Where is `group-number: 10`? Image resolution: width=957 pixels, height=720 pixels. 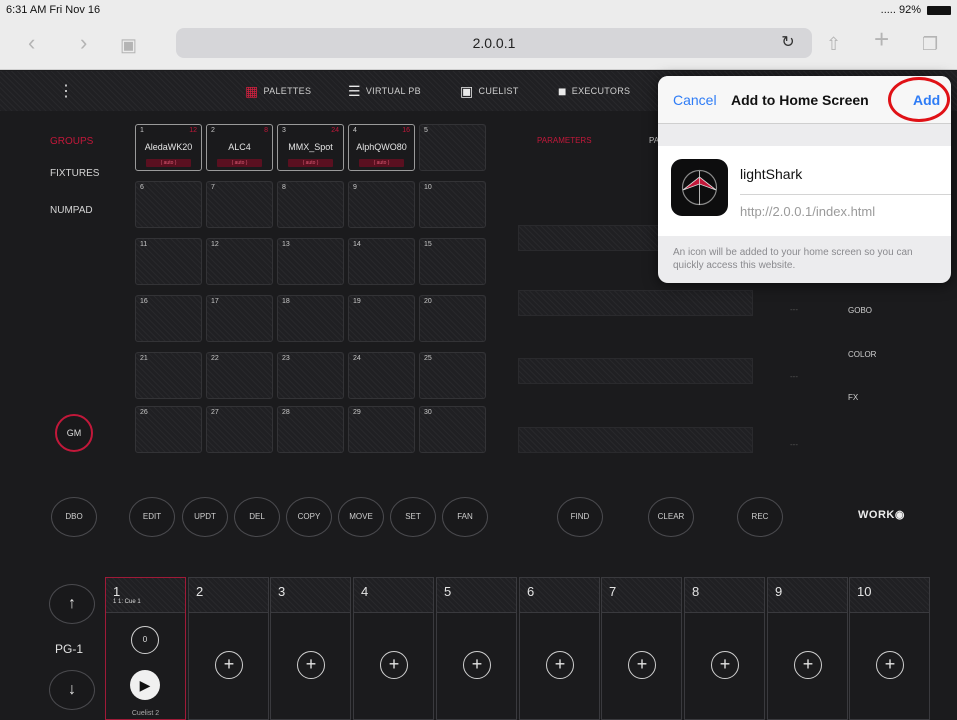
group-number: 10 is located at coordinates (428, 187).